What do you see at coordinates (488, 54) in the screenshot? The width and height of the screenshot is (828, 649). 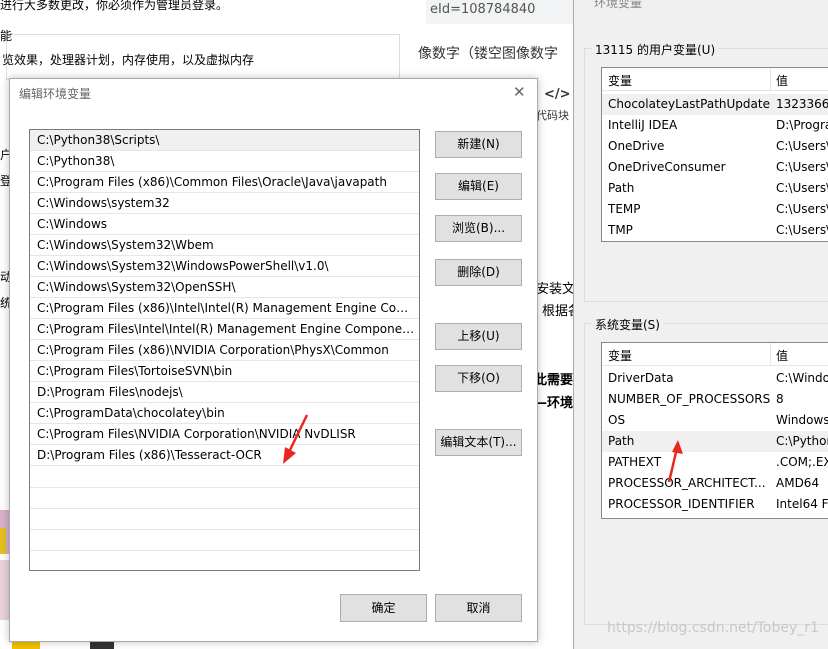 I see `article-title: 像数字（镂空图像数字` at bounding box center [488, 54].